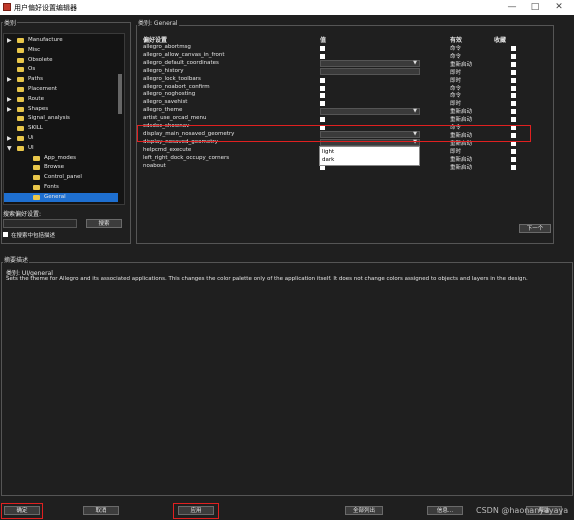  Describe the element at coordinates (101, 510) in the screenshot. I see `cancel-button: 取消` at that location.